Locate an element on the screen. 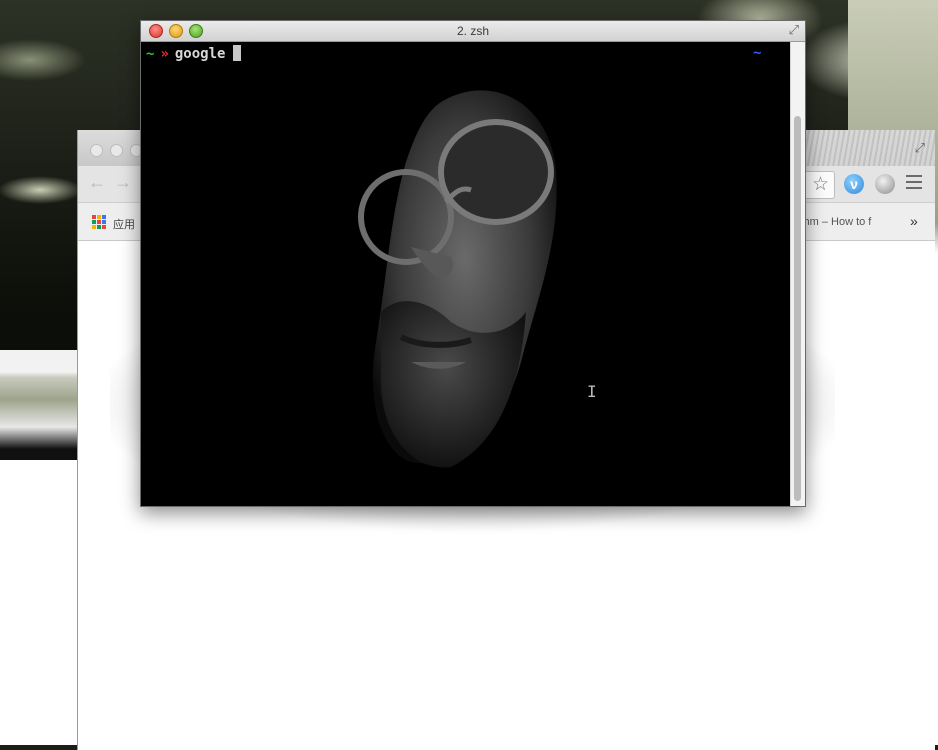  background-portrait-image is located at coordinates (457, 279).